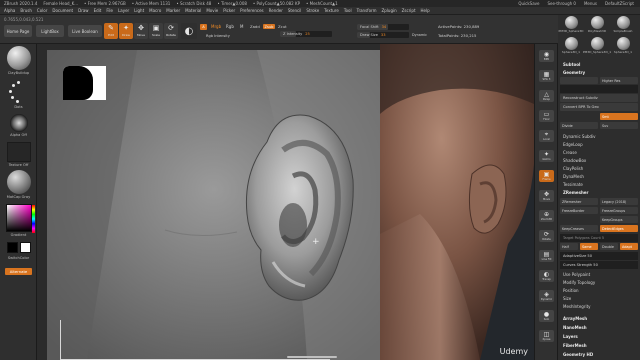 This screenshot has width=640, height=360. What do you see at coordinates (383, 35) in the screenshot?
I see `draw-size-slider: Draw Size 33` at bounding box center [383, 35].